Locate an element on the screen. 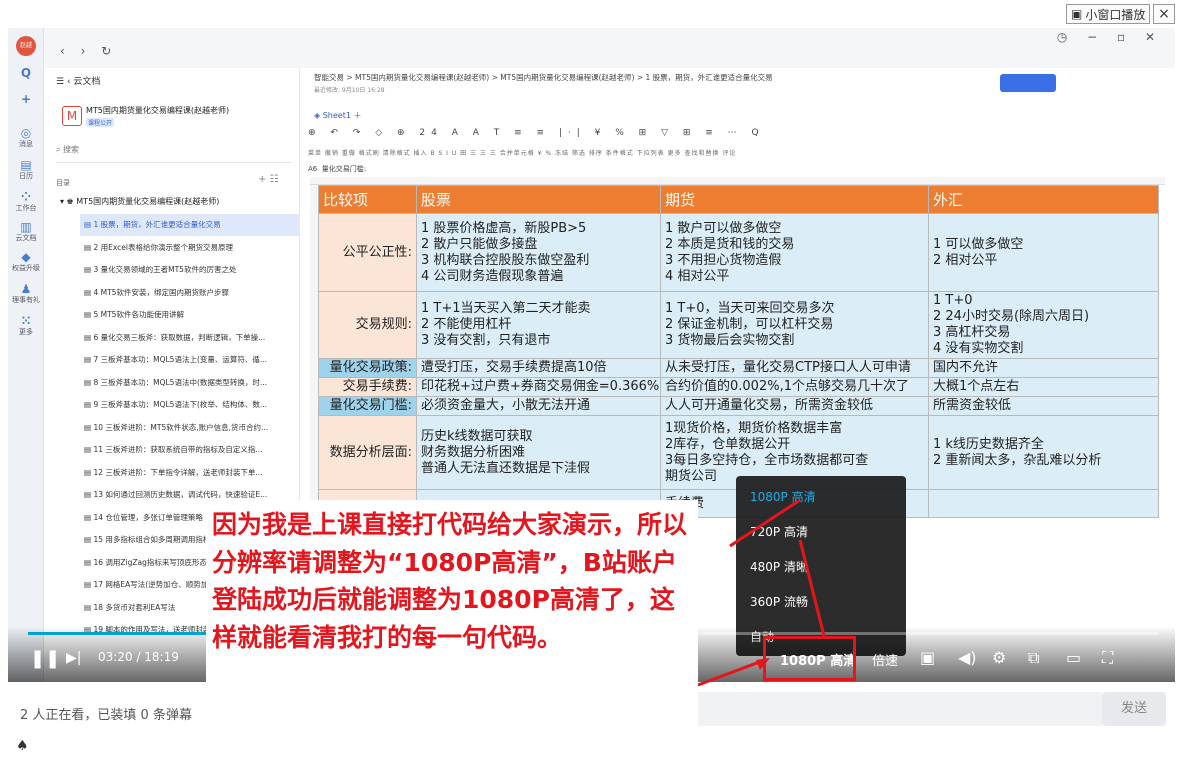 The width and height of the screenshot is (1183, 758). close-button: × is located at coordinates (1164, 14).